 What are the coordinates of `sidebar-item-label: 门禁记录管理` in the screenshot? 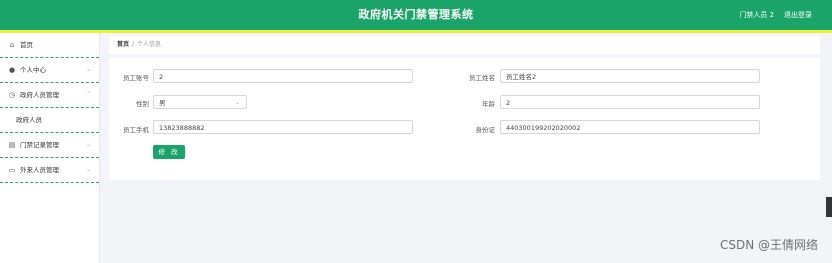 It's located at (39, 145).